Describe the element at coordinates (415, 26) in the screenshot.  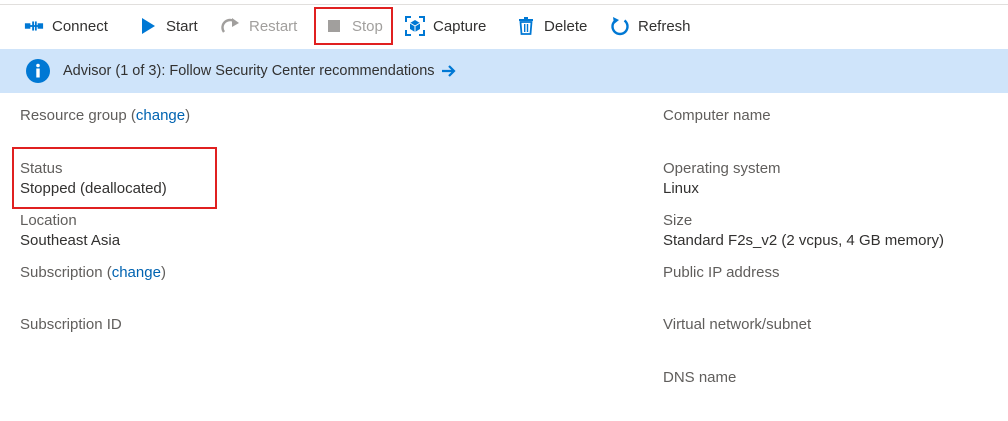
I see `capture-icon` at that location.